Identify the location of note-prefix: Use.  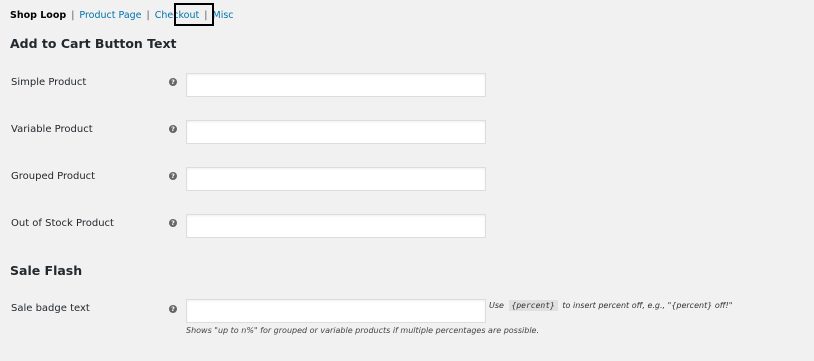
(496, 305).